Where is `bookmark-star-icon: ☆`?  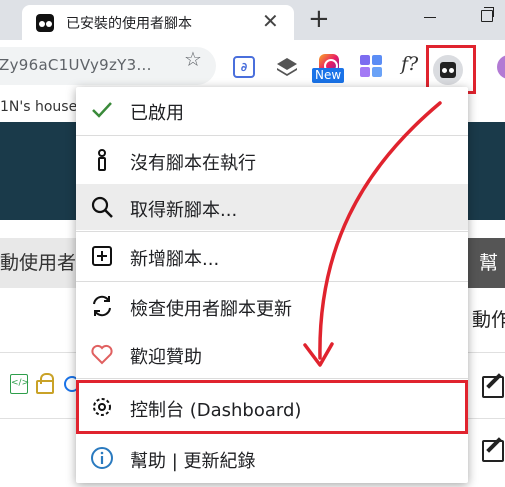 bookmark-star-icon: ☆ is located at coordinates (193, 59).